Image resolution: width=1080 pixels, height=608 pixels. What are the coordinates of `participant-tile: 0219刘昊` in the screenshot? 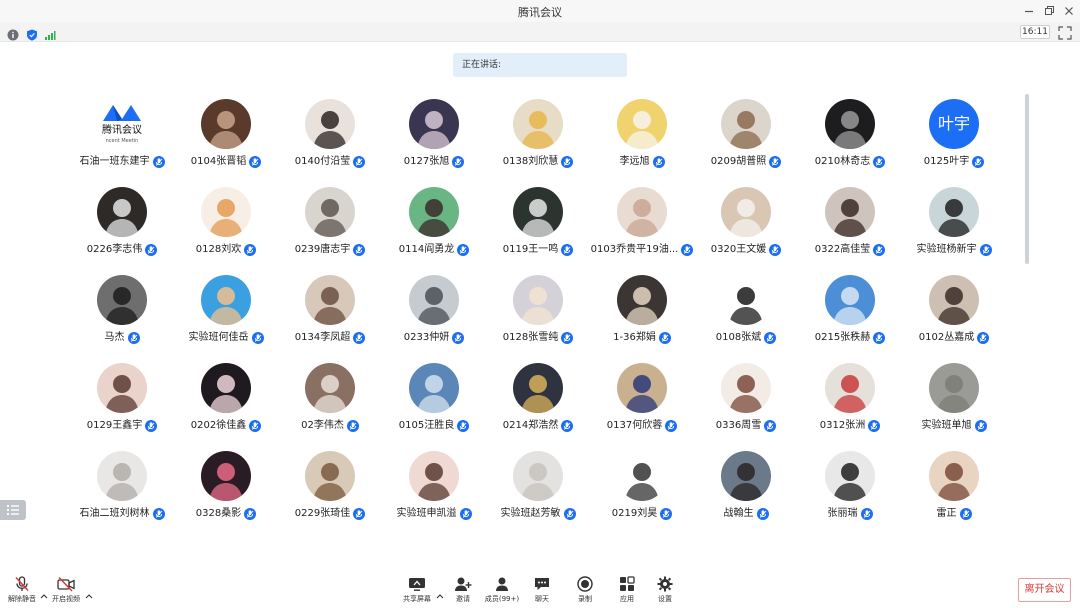 It's located at (642, 489).